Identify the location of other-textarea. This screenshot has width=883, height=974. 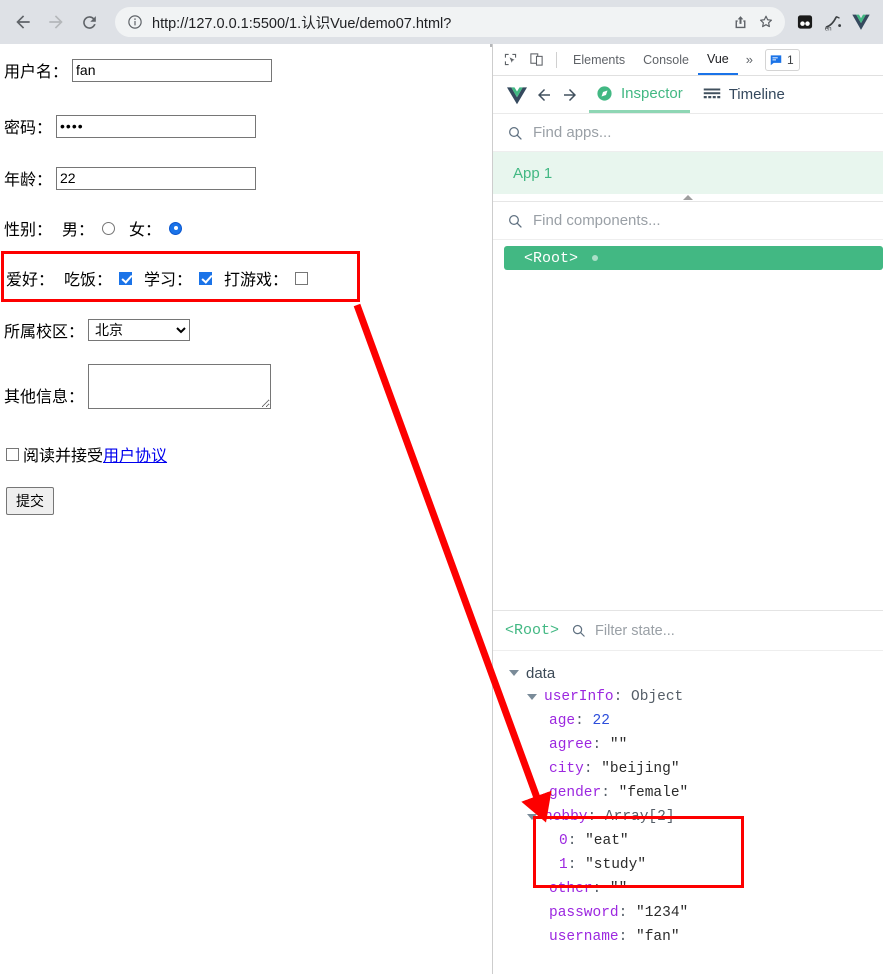
(180, 386).